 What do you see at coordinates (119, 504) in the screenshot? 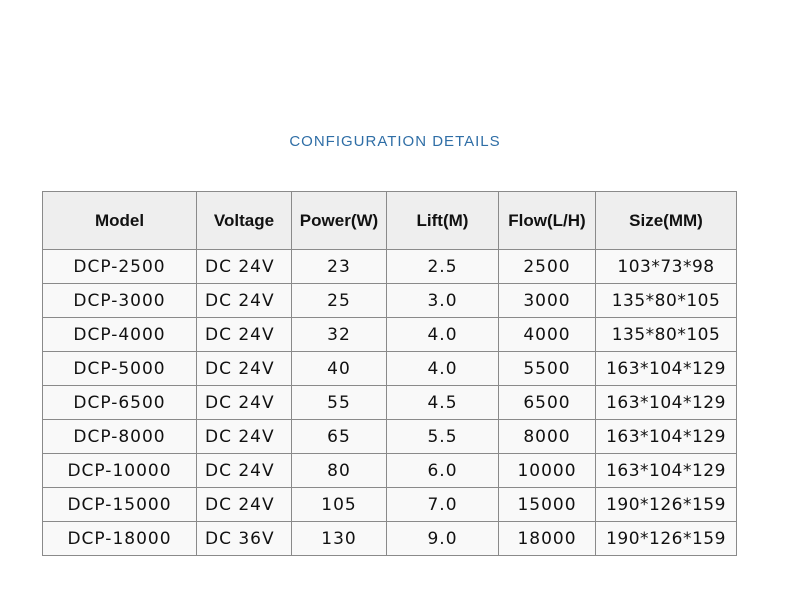
I see `cell-model: DCP-15000` at bounding box center [119, 504].